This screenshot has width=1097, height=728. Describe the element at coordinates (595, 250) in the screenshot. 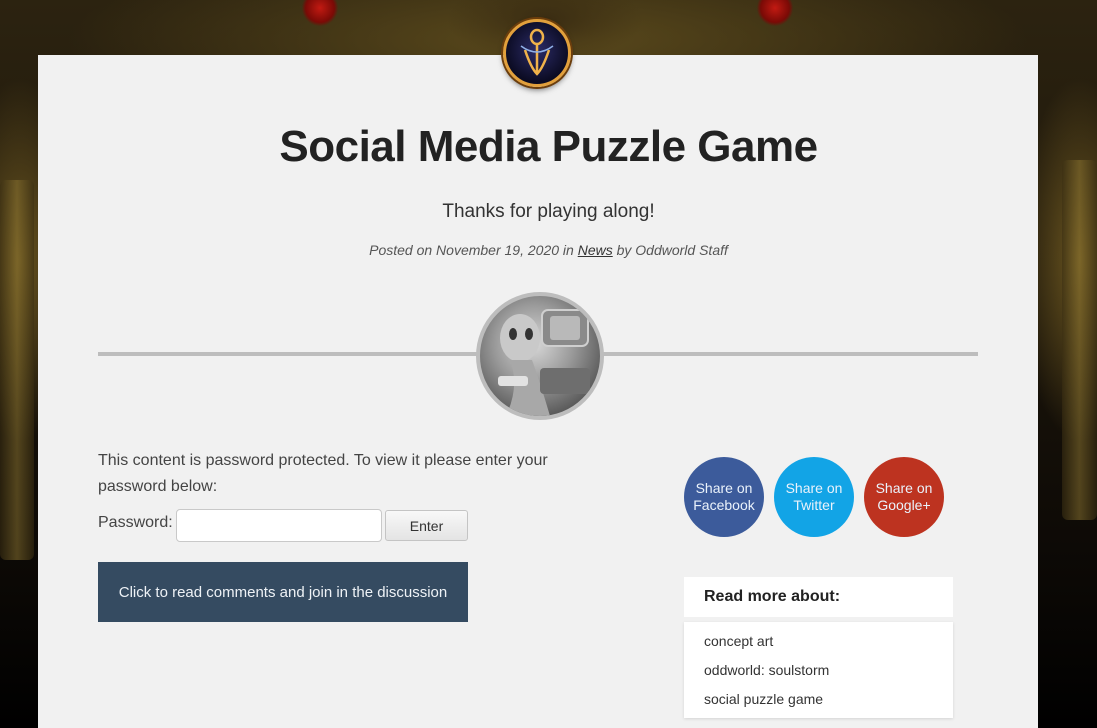

I see `category-link: News` at that location.